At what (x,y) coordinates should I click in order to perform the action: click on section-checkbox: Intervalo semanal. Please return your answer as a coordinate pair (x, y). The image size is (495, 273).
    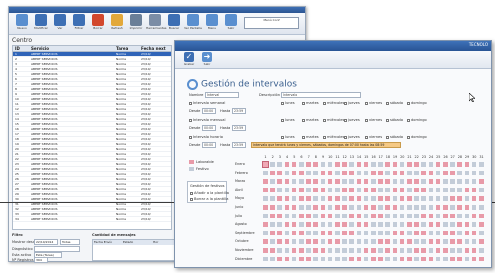
    Looking at the image, I should click on (207, 103).